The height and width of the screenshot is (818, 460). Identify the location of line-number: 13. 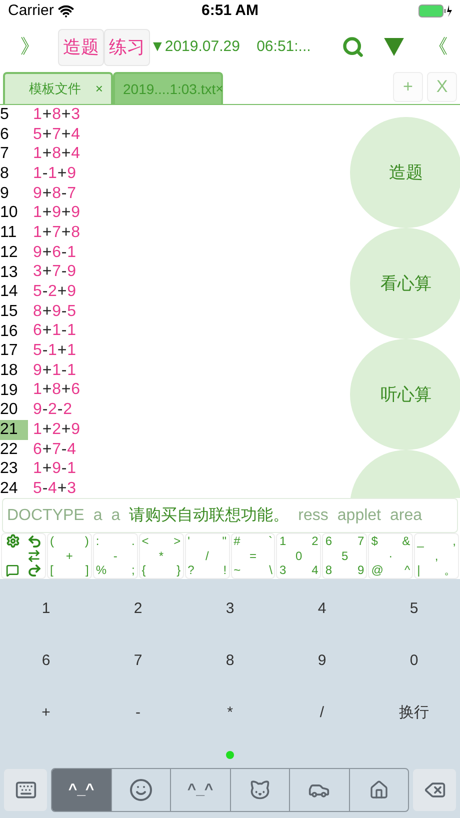
(9, 272).